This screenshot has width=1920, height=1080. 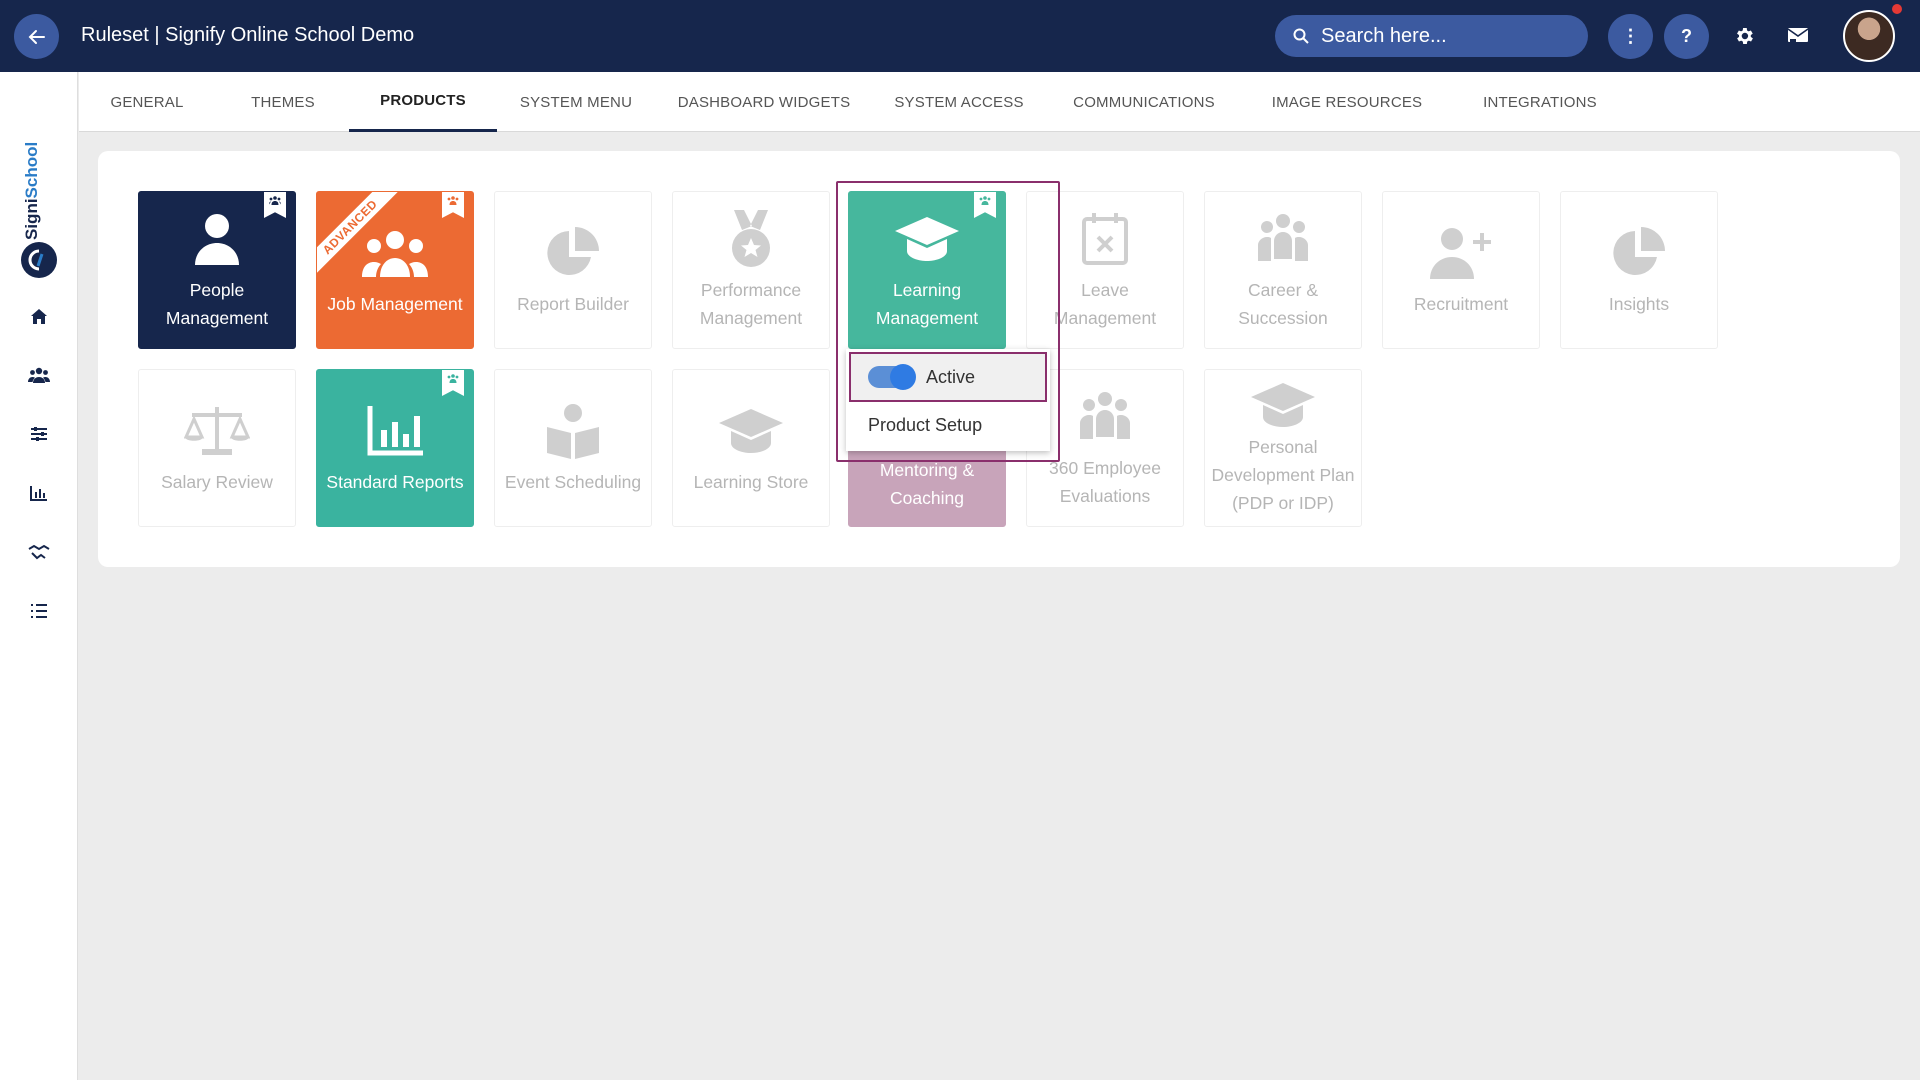 I want to click on tile-label: Leave Management, so click(x=1105, y=304).